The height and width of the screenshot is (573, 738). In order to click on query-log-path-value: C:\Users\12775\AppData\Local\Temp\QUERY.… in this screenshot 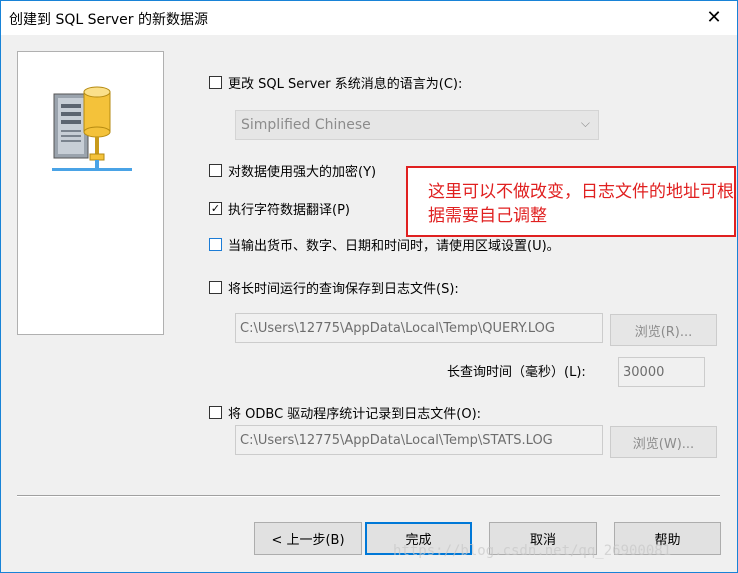, I will do `click(397, 328)`.